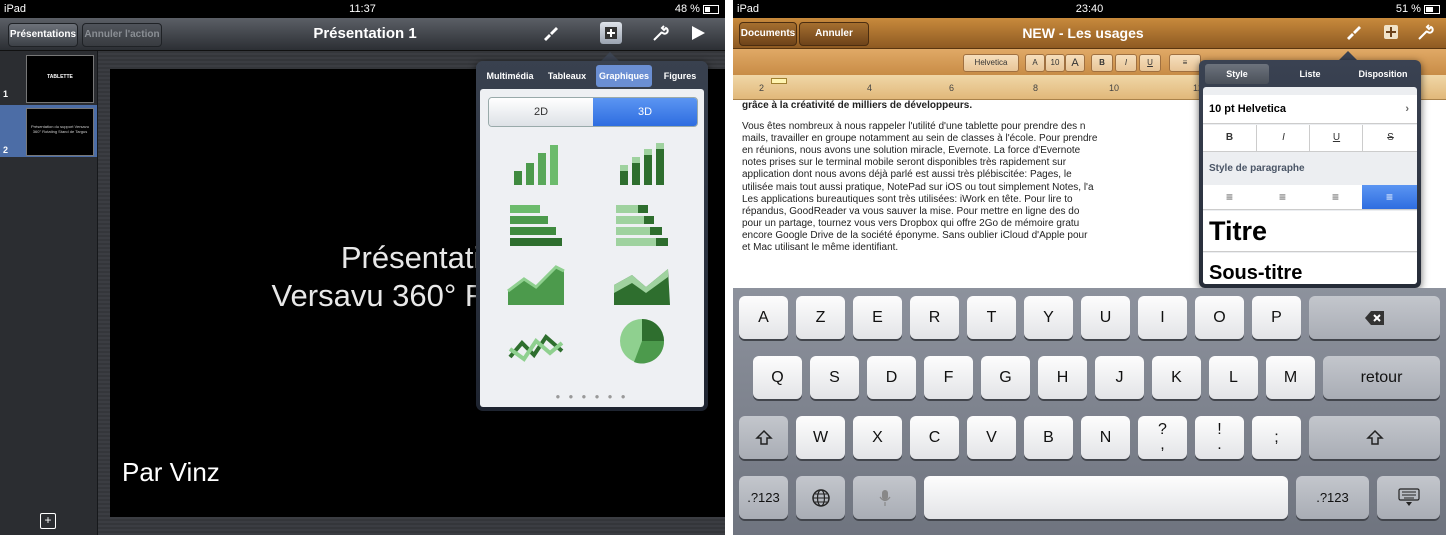  What do you see at coordinates (1374, 317) in the screenshot?
I see `backspace-key` at bounding box center [1374, 317].